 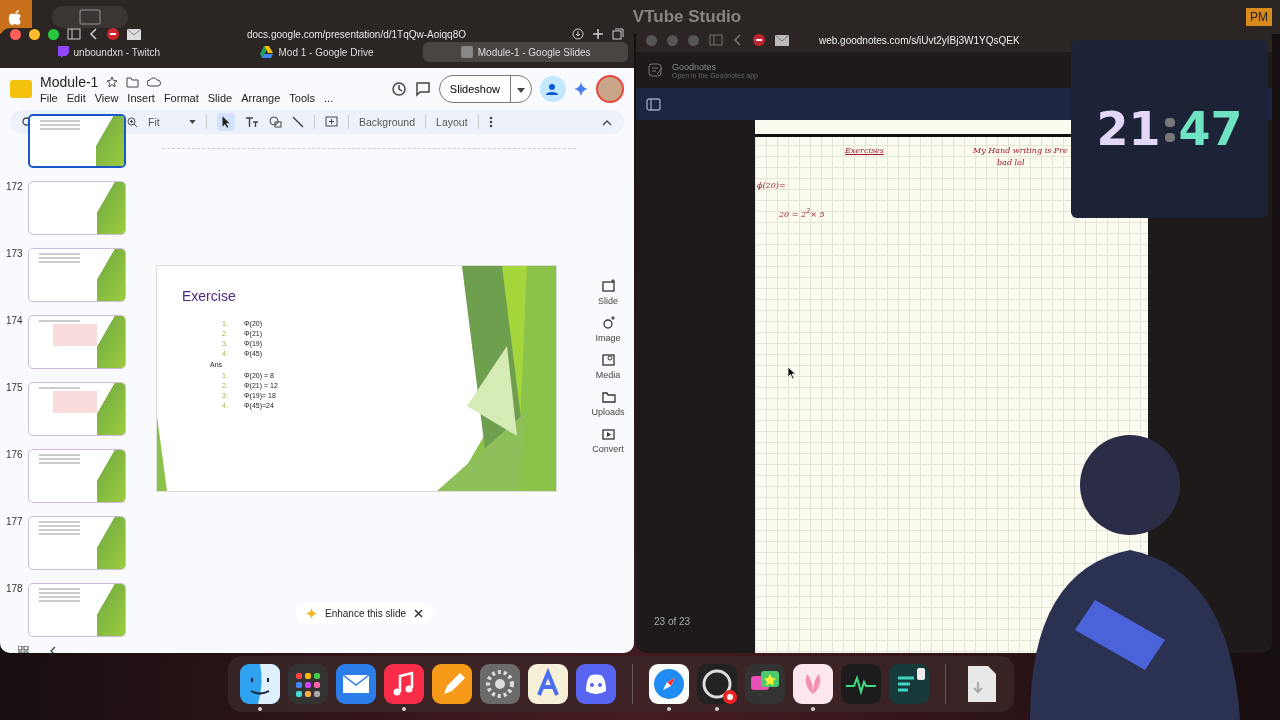 What do you see at coordinates (133, 82) in the screenshot?
I see `folder-icon` at bounding box center [133, 82].